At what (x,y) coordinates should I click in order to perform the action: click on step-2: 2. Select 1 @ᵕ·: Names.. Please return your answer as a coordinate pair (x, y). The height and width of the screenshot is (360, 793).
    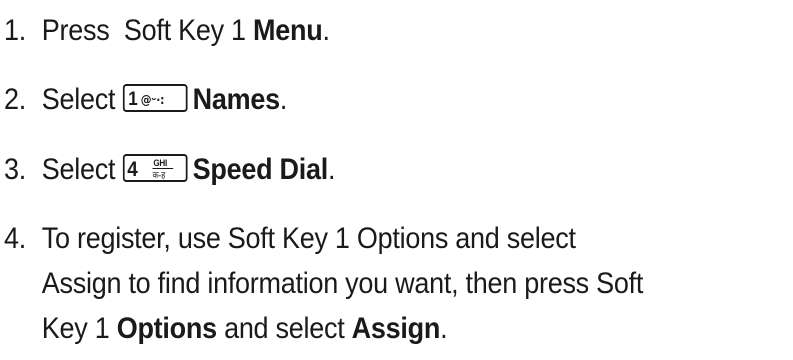
    Looking at the image, I should click on (145, 100).